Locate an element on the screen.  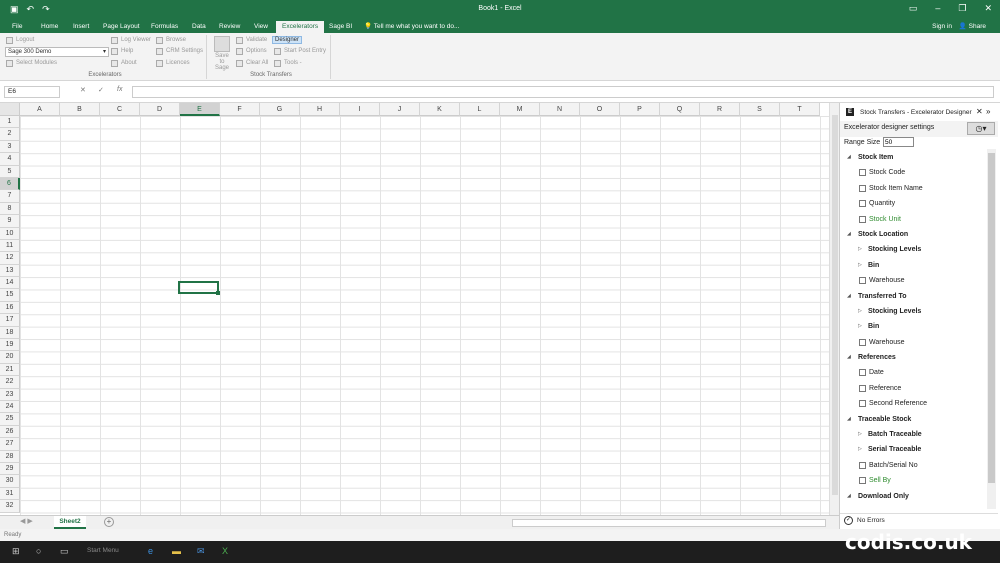
column-header: Q is located at coordinates (680, 109).